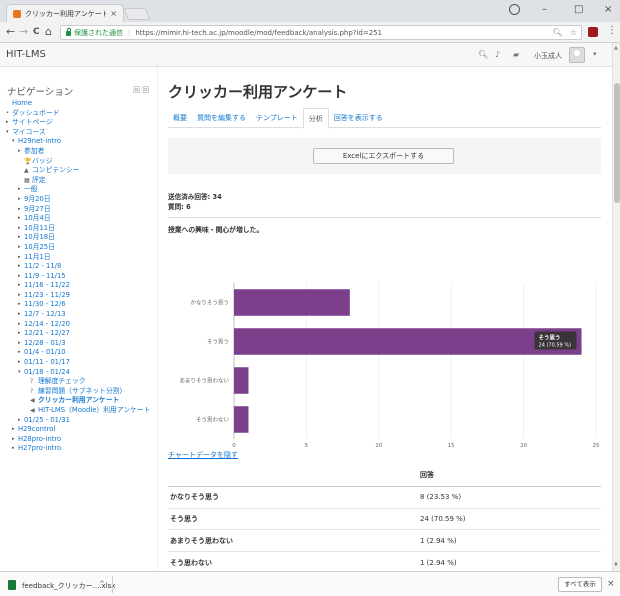  Describe the element at coordinates (384, 217) in the screenshot. I see `divider` at that location.